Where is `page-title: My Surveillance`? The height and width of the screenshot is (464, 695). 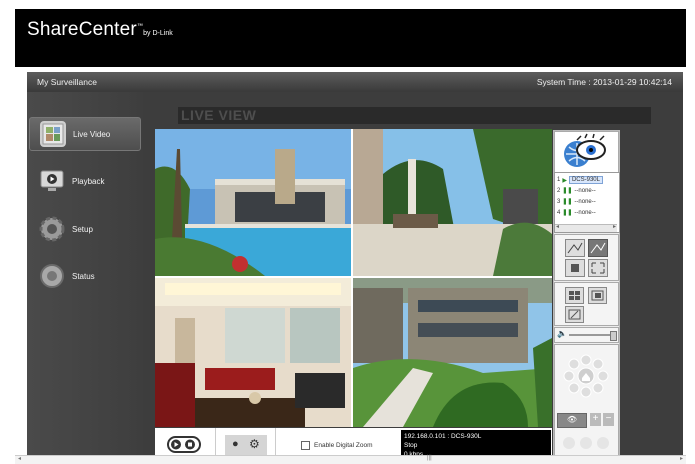 page-title: My Surveillance is located at coordinates (67, 82).